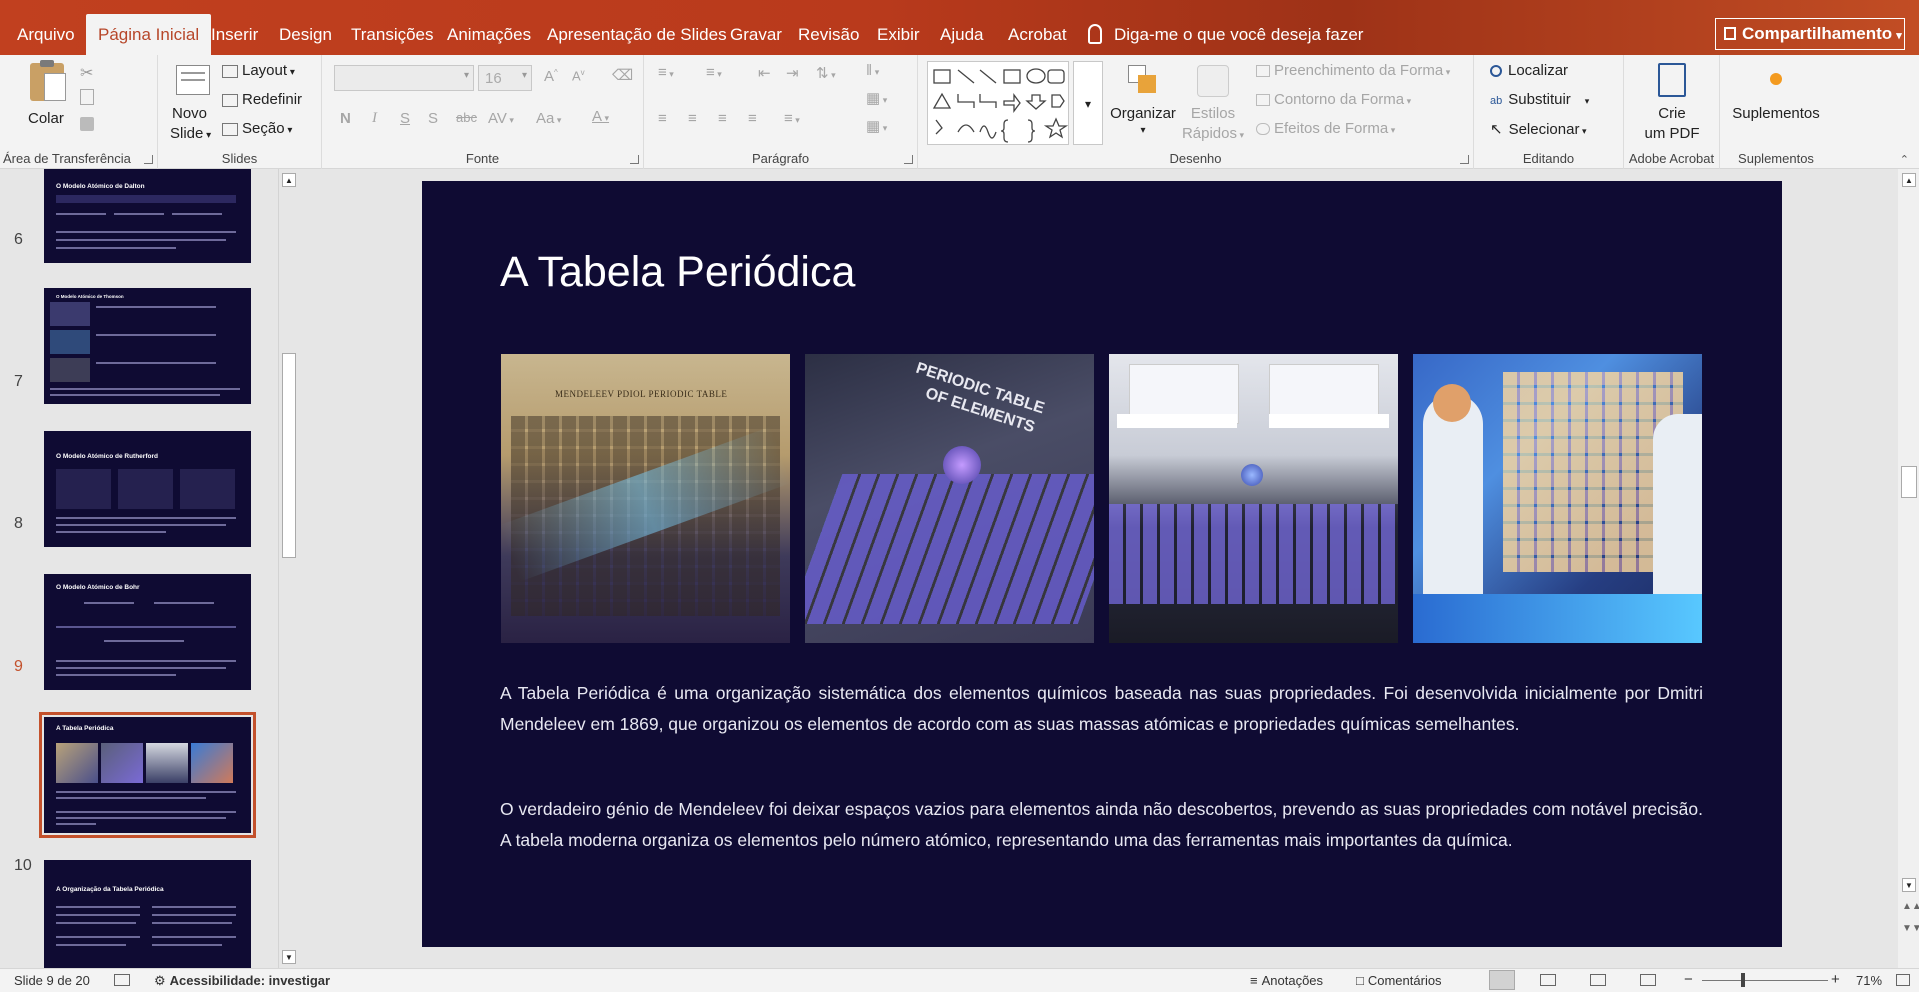  I want to click on tab-acrobat: Acrobat, so click(1037, 34).